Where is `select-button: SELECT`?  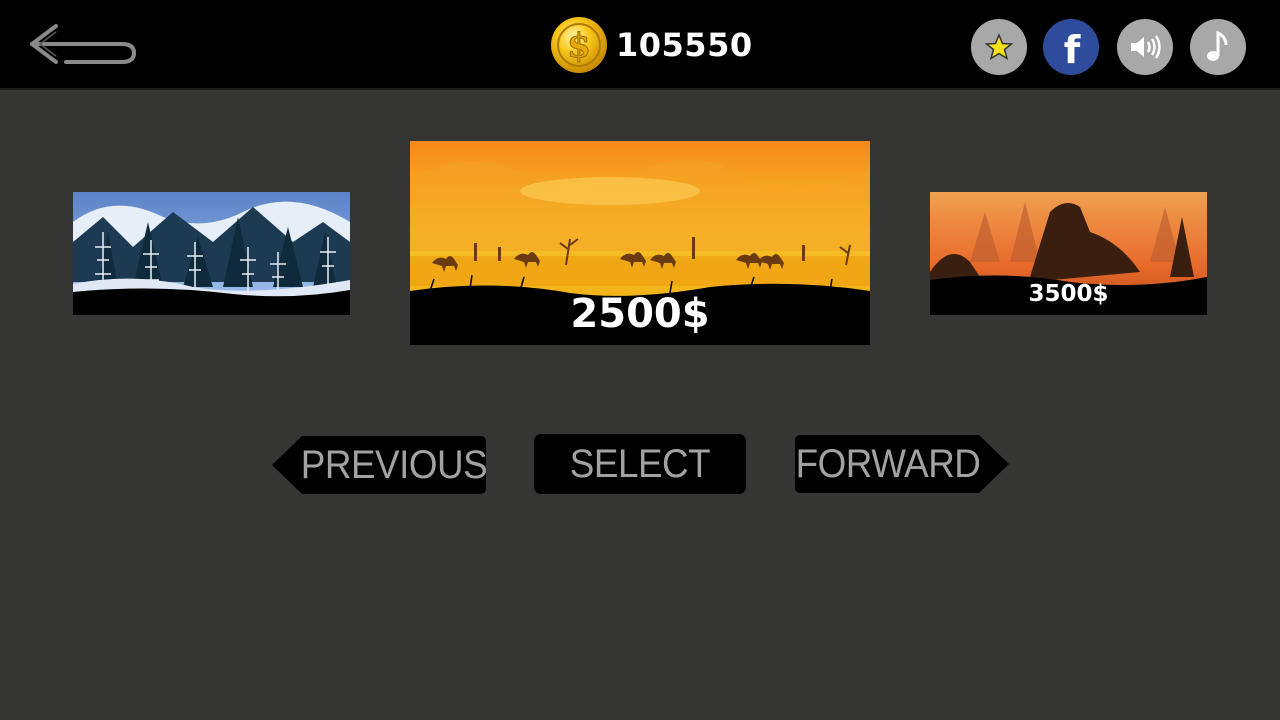 select-button: SELECT is located at coordinates (640, 464).